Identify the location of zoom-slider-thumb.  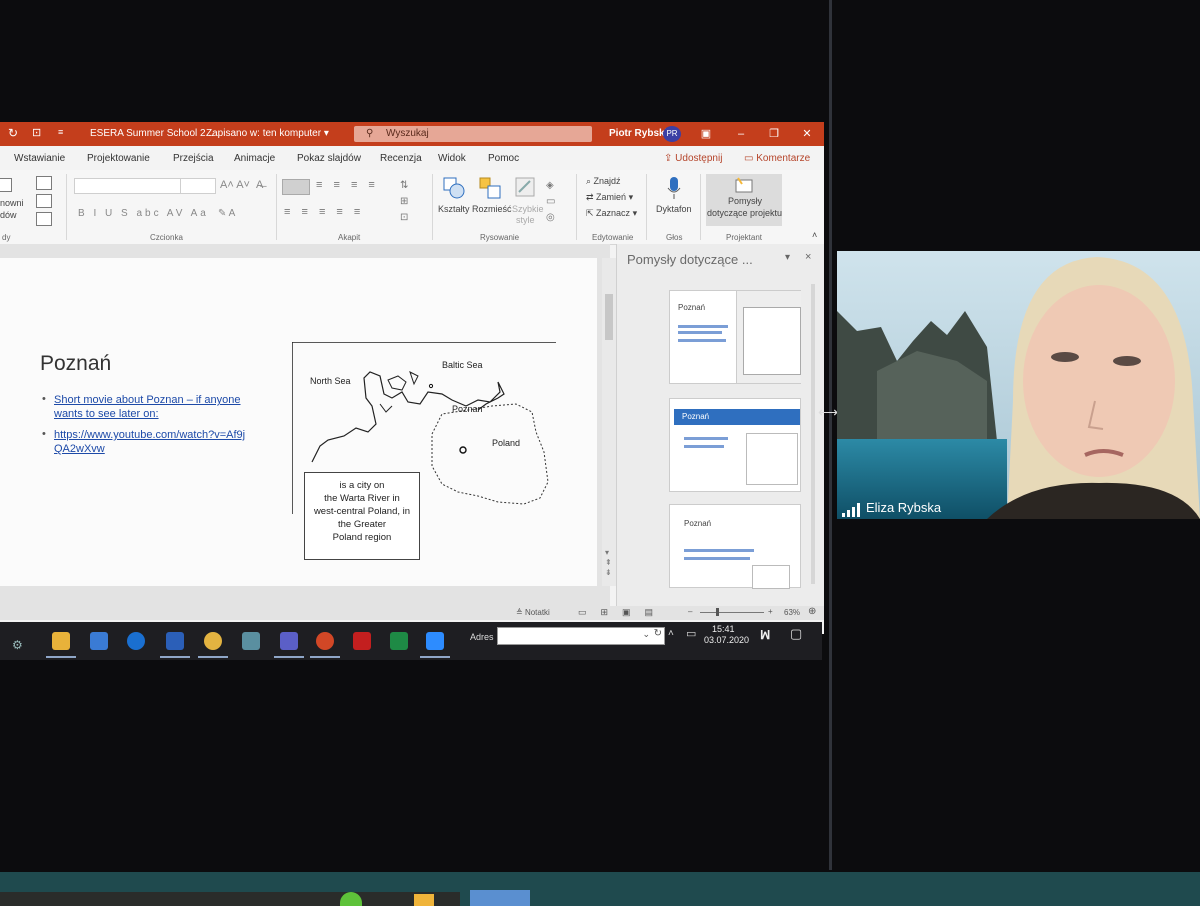
(717, 612).